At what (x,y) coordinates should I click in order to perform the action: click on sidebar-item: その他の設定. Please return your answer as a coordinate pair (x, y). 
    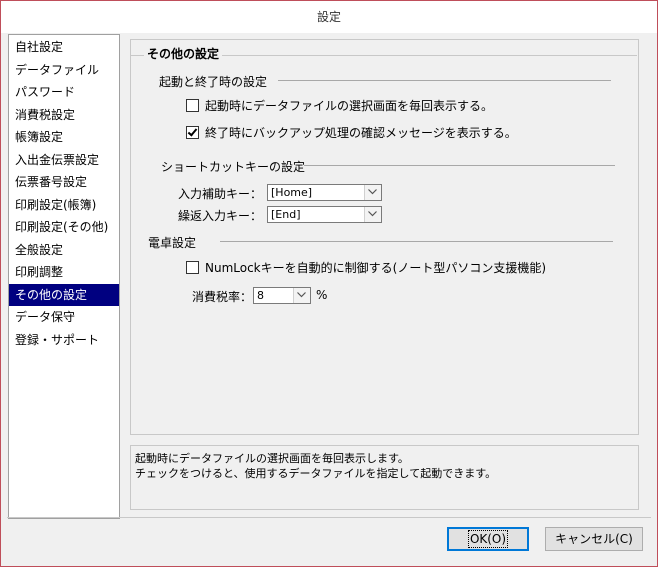
    Looking at the image, I should click on (64, 294).